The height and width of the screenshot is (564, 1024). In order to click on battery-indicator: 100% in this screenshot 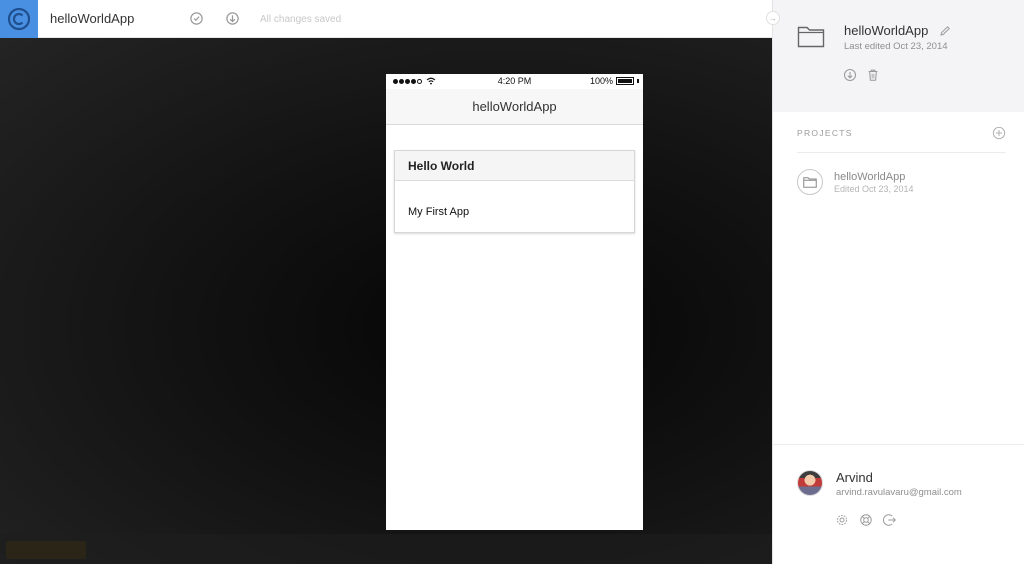, I will do `click(614, 81)`.